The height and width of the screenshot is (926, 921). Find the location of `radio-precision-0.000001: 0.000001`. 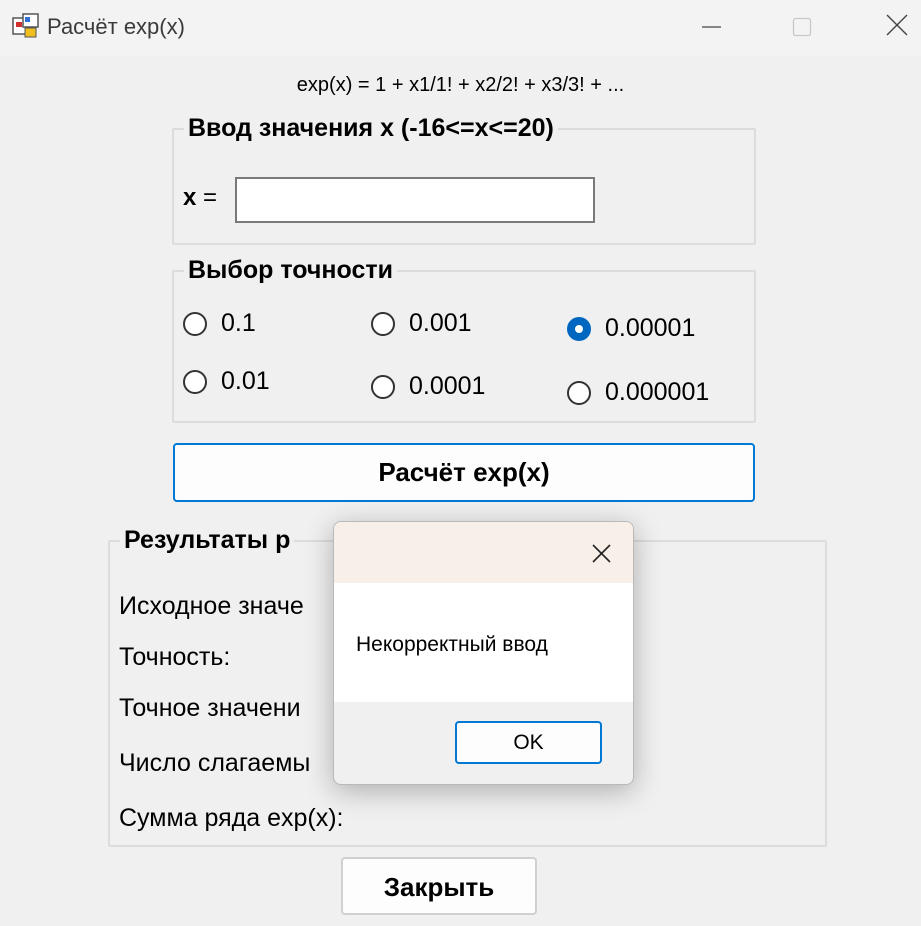

radio-precision-0.000001: 0.000001 is located at coordinates (638, 392).